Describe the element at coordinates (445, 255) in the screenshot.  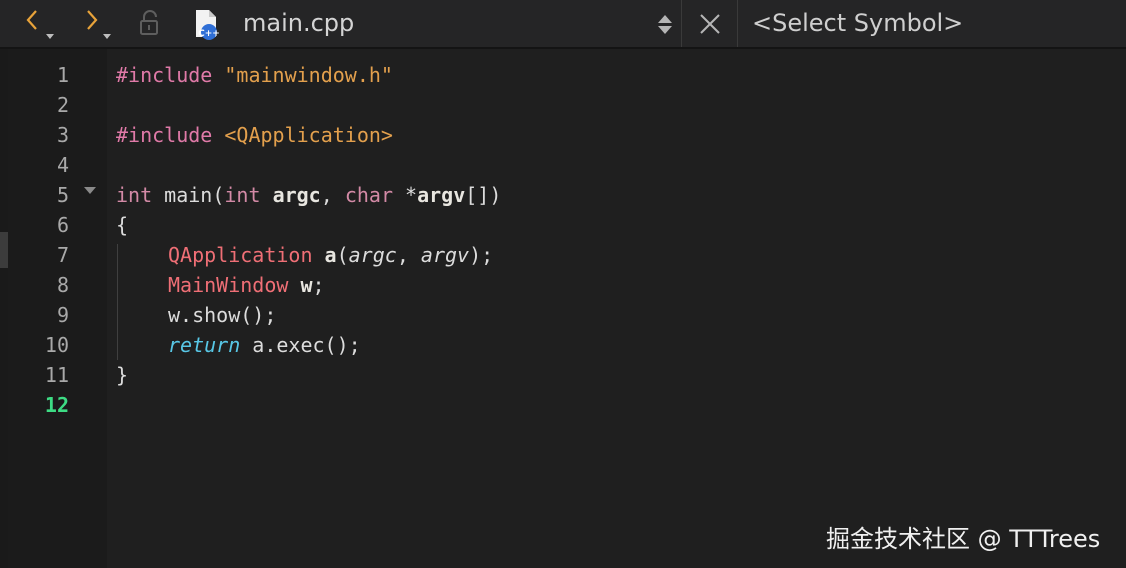
I see `argument: argv` at that location.